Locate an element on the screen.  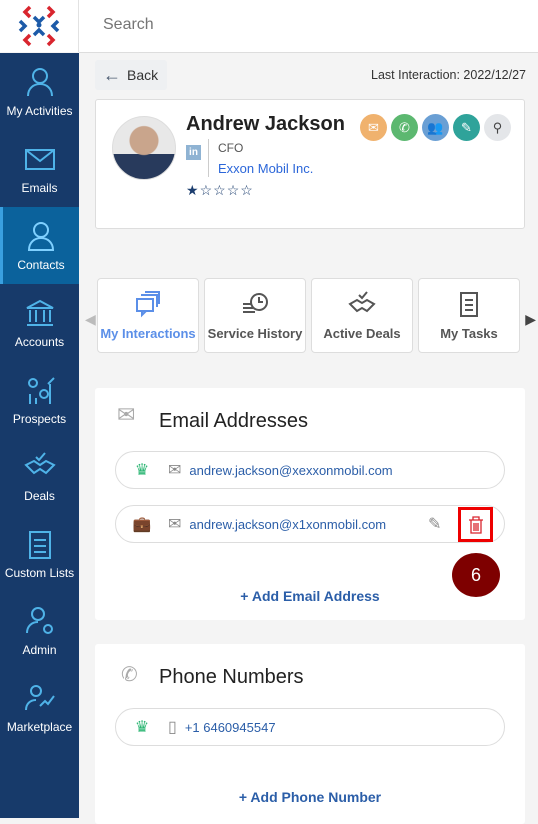
top-header is located at coordinates (308, 26).